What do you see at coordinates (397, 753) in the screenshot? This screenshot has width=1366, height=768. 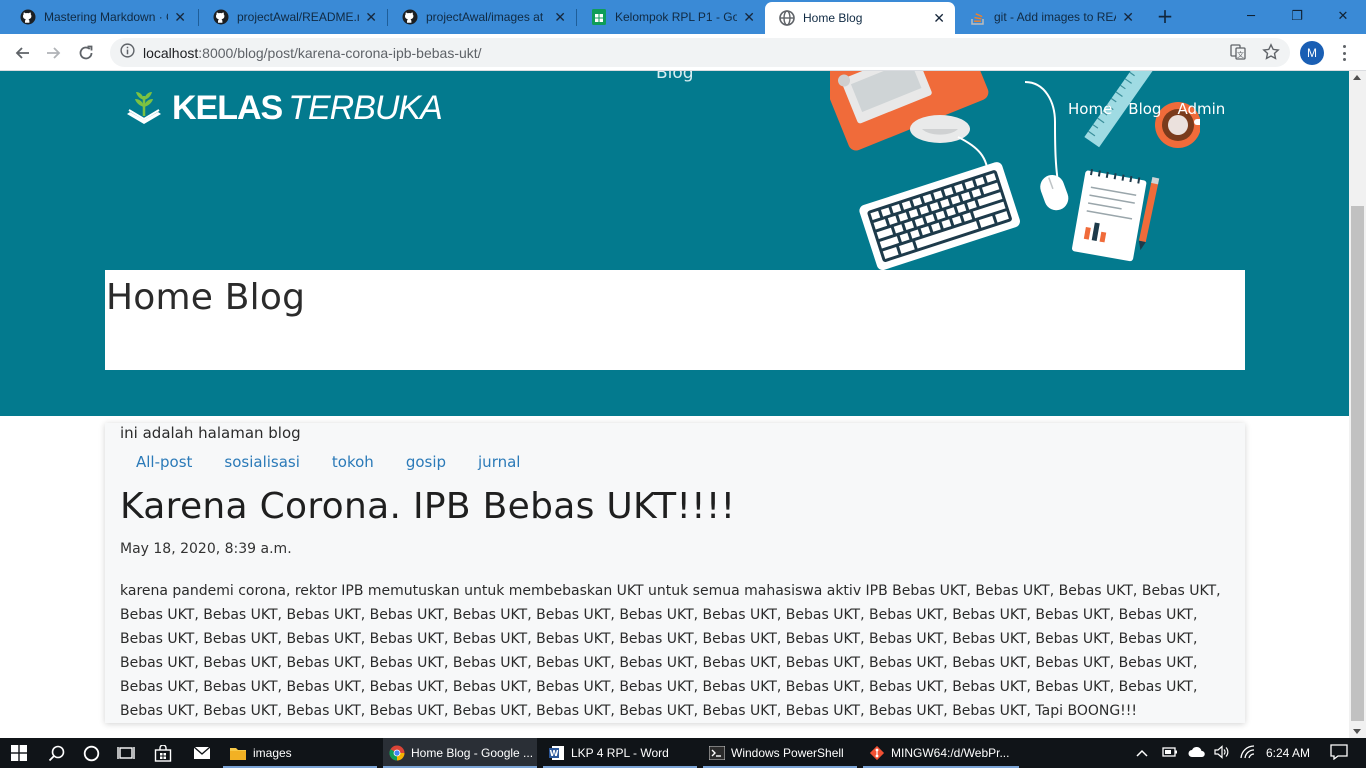 I see `chrome-icon` at bounding box center [397, 753].